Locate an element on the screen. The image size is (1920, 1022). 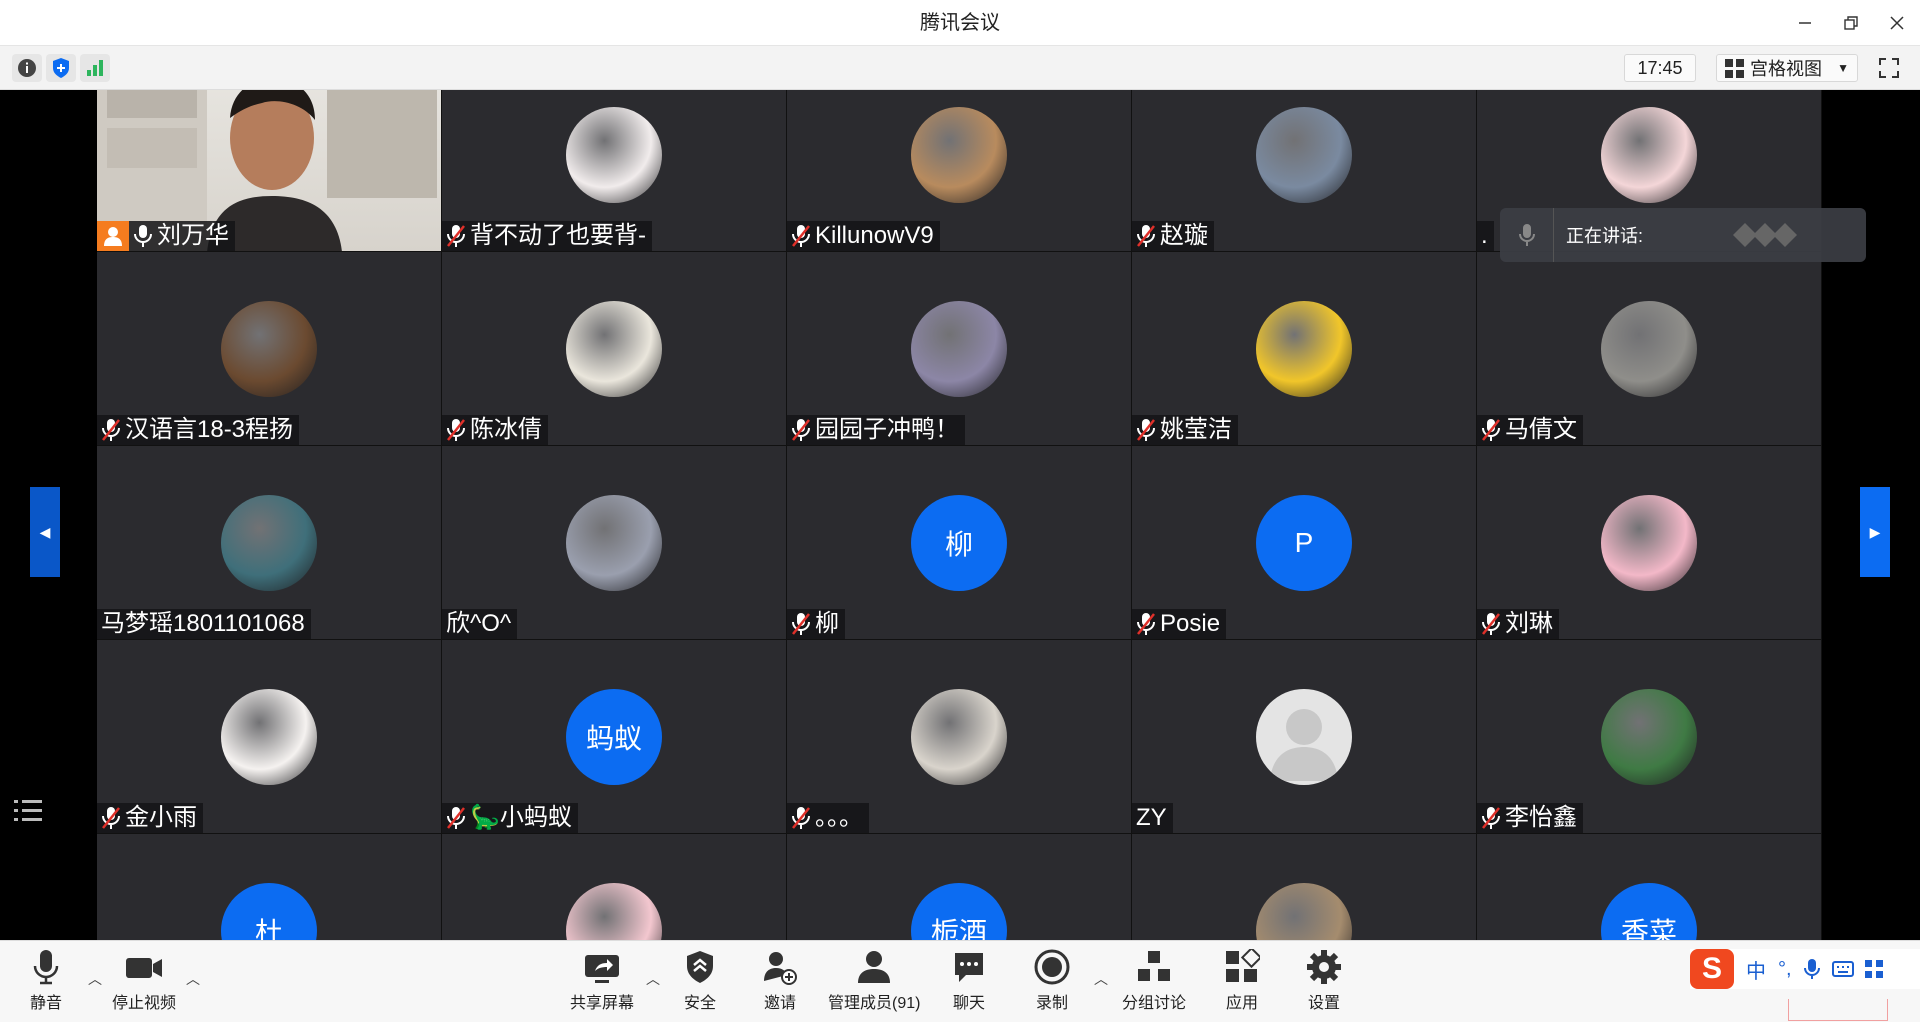
participant-tile: 背不动了也要背- is located at coordinates (614, 171).